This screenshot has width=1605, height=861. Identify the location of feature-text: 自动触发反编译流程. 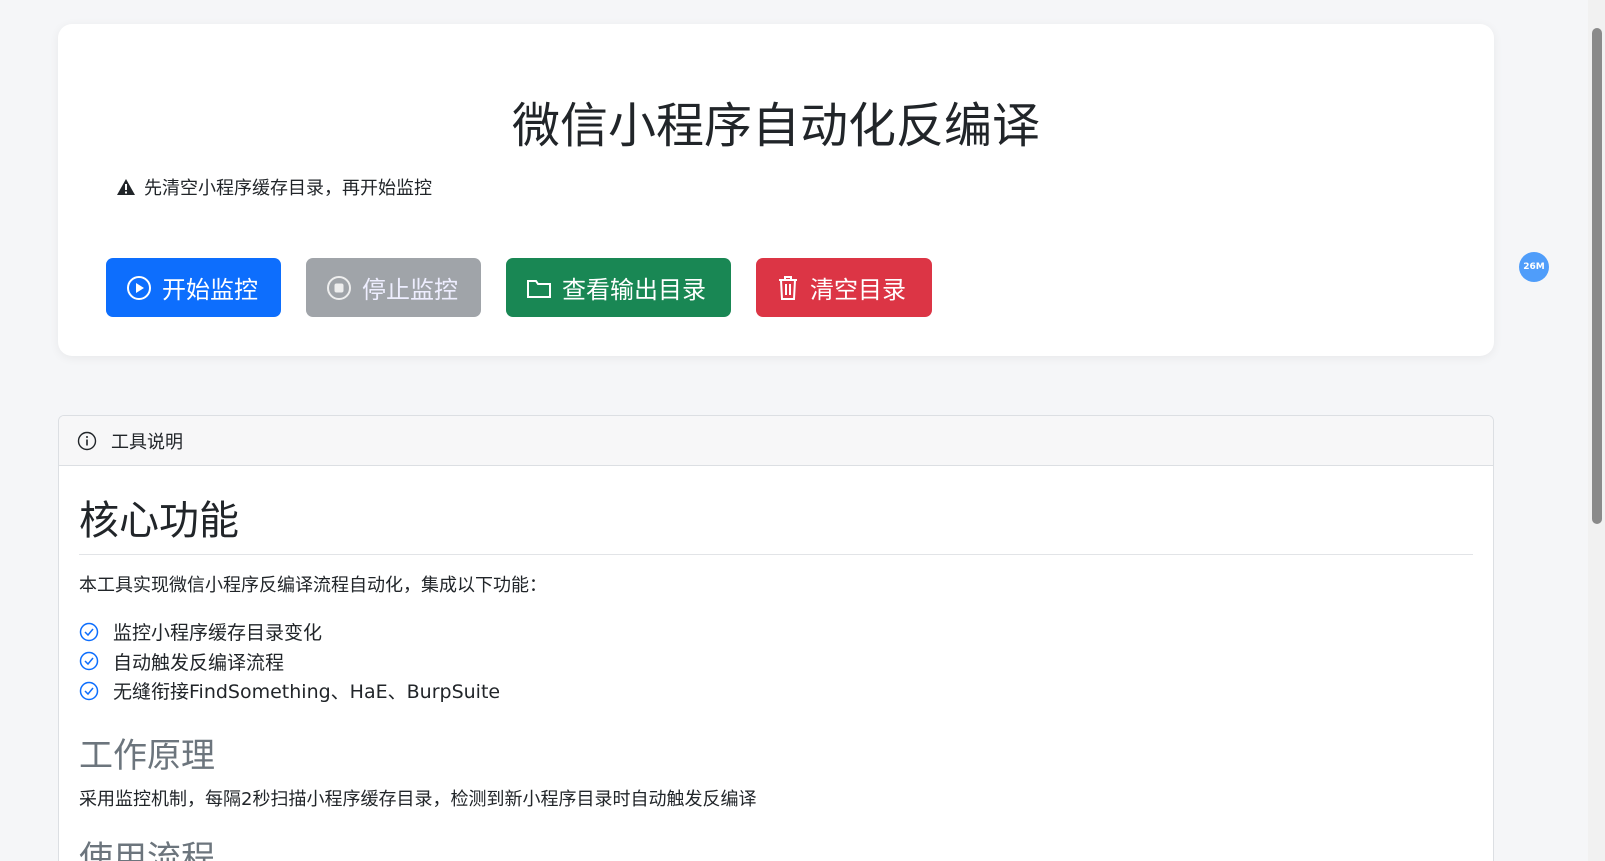
(199, 662).